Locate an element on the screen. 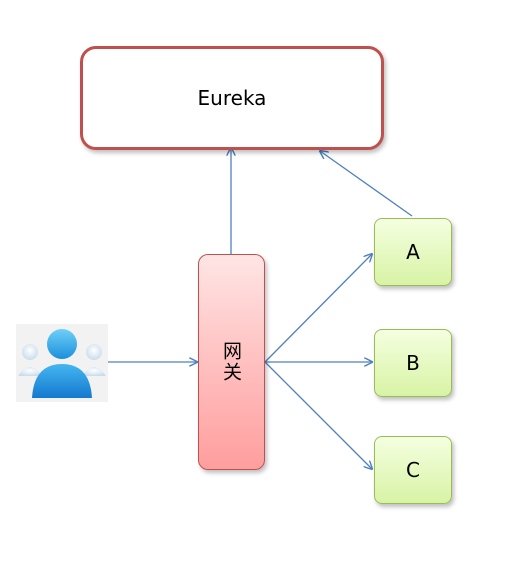  service-a-box: A is located at coordinates (413, 252).